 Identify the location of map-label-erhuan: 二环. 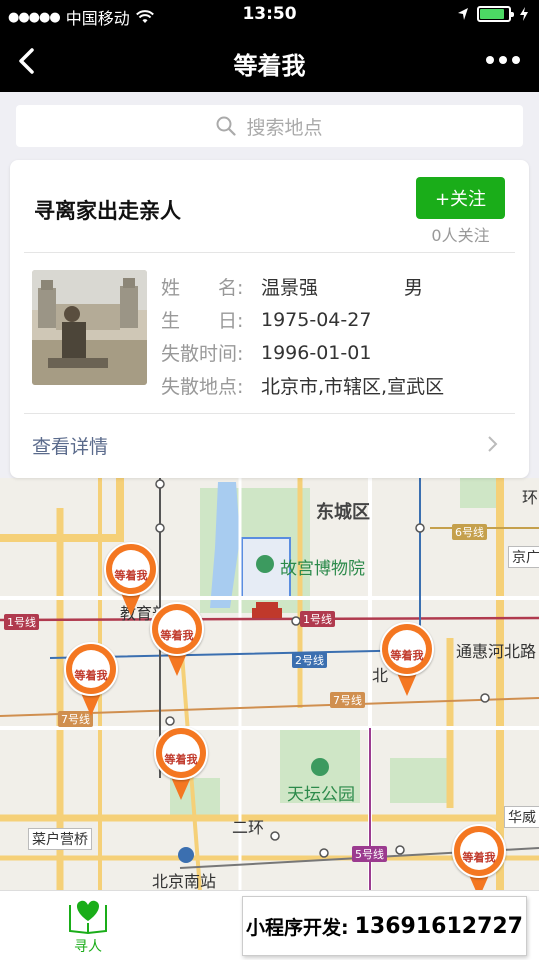
(248, 827).